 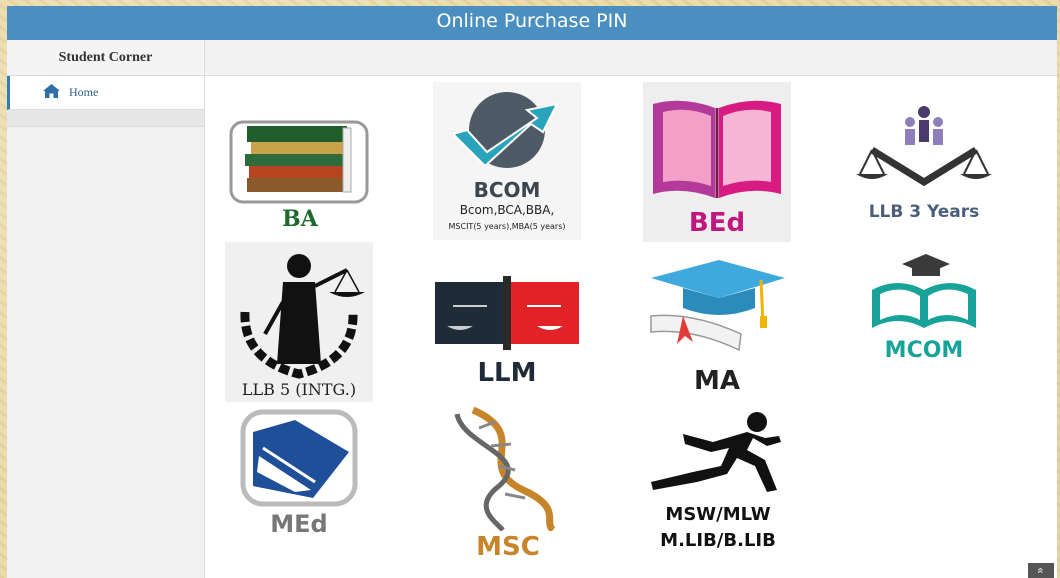 I want to click on dna-helix-icon, so click(x=505, y=468).